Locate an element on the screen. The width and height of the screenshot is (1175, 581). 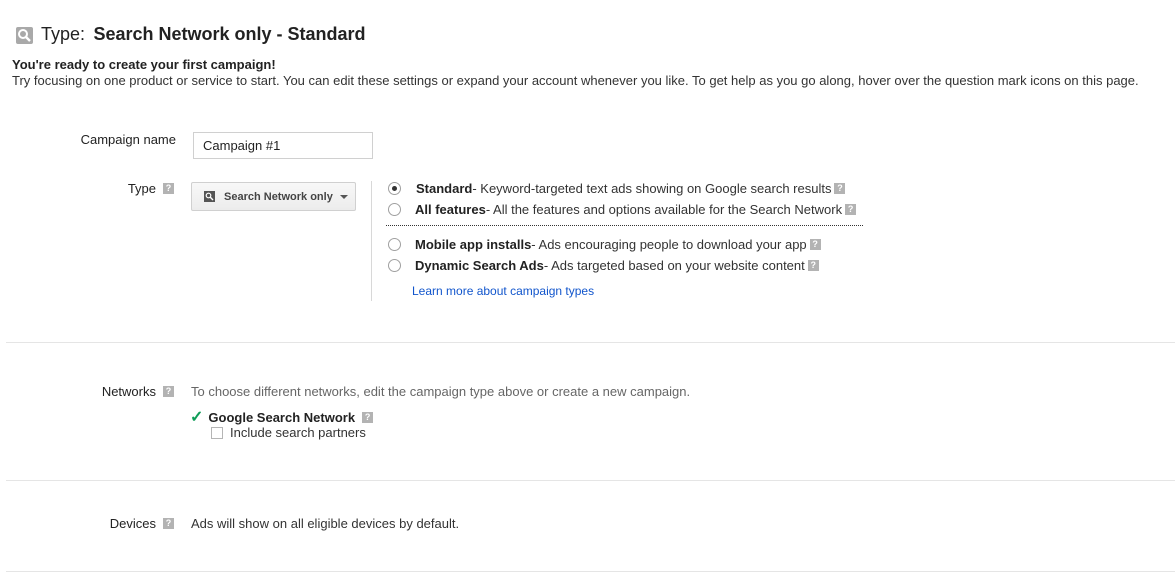
radio-mobile-app-installs is located at coordinates (394, 244).